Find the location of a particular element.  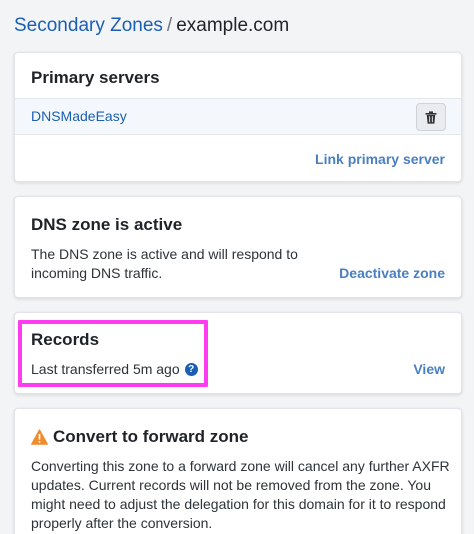

deactivate-zone-button: Deactivate zone is located at coordinates (392, 273).